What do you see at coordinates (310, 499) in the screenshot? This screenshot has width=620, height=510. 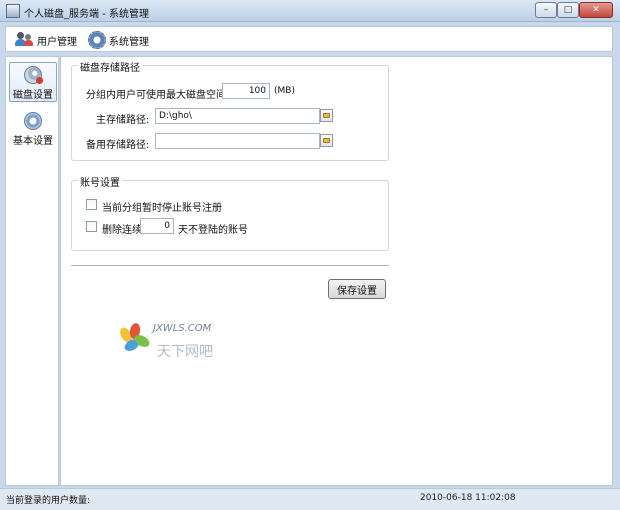 I see `status-bar: 当前登录的用户数量: 2010-06-18 11:02:08` at bounding box center [310, 499].